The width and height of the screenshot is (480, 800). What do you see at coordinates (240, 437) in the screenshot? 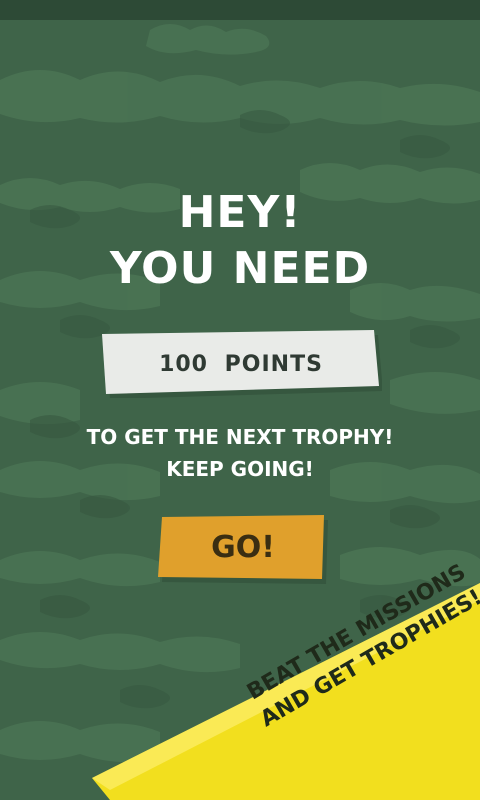
I see `trophy-message-line-1: TO GET THE NEXT TROPHY!` at bounding box center [240, 437].